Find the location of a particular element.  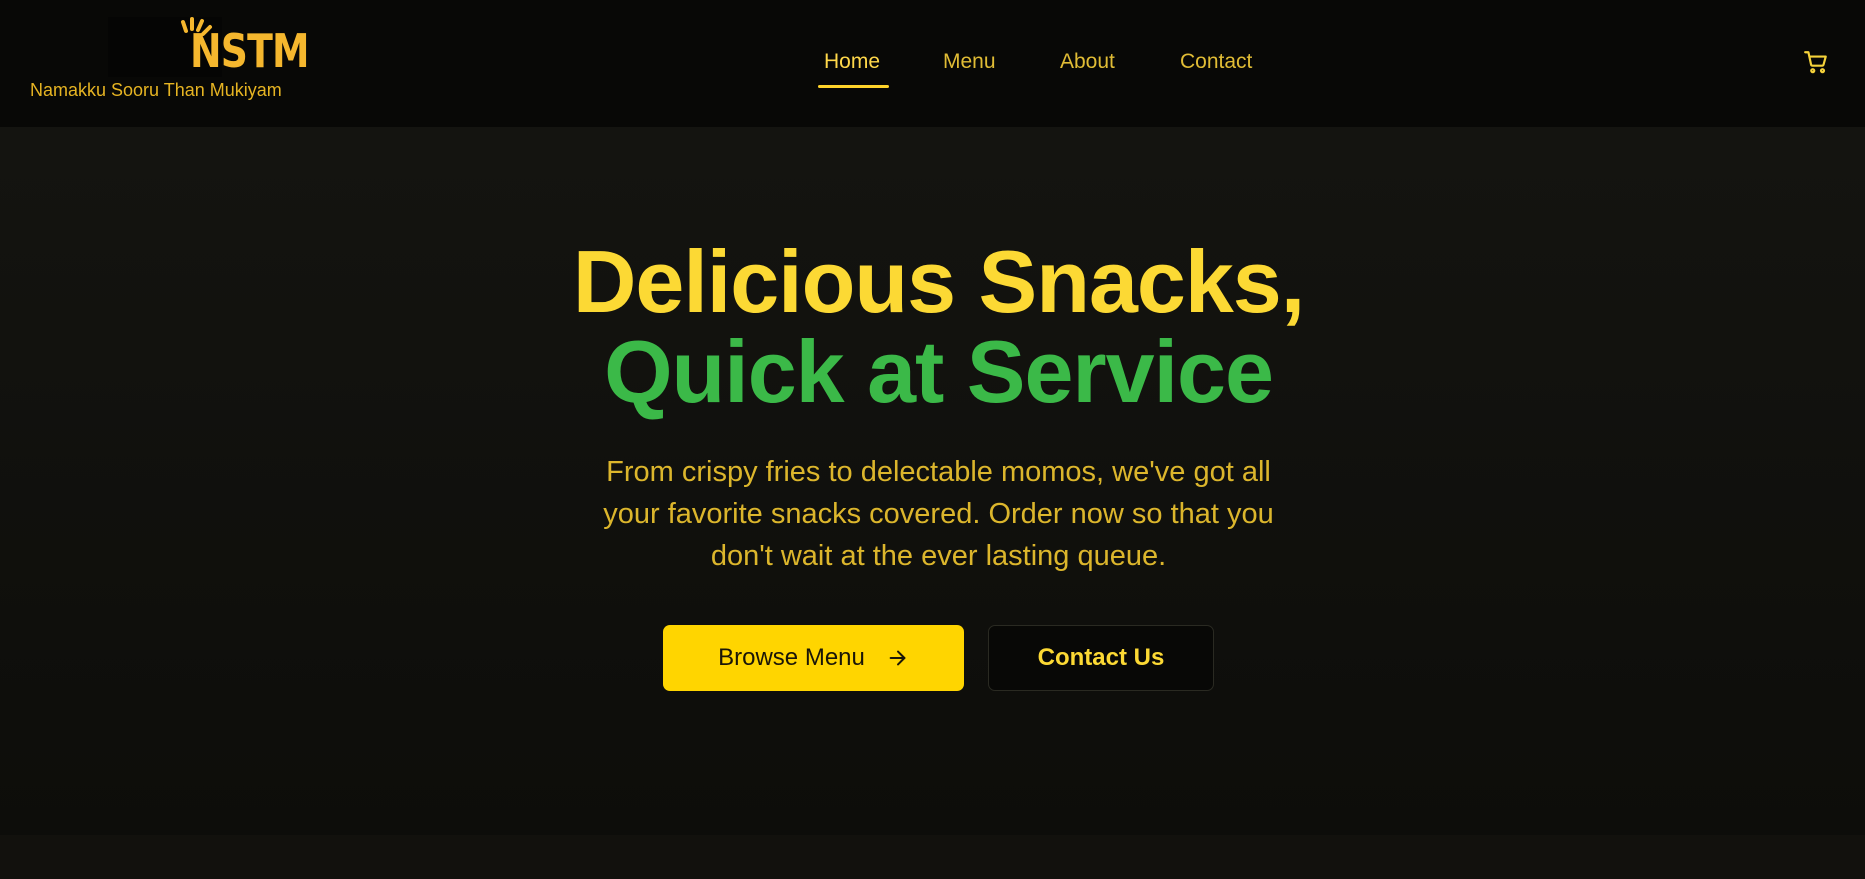

browse-menu-button: Browse Menu is located at coordinates (813, 658).